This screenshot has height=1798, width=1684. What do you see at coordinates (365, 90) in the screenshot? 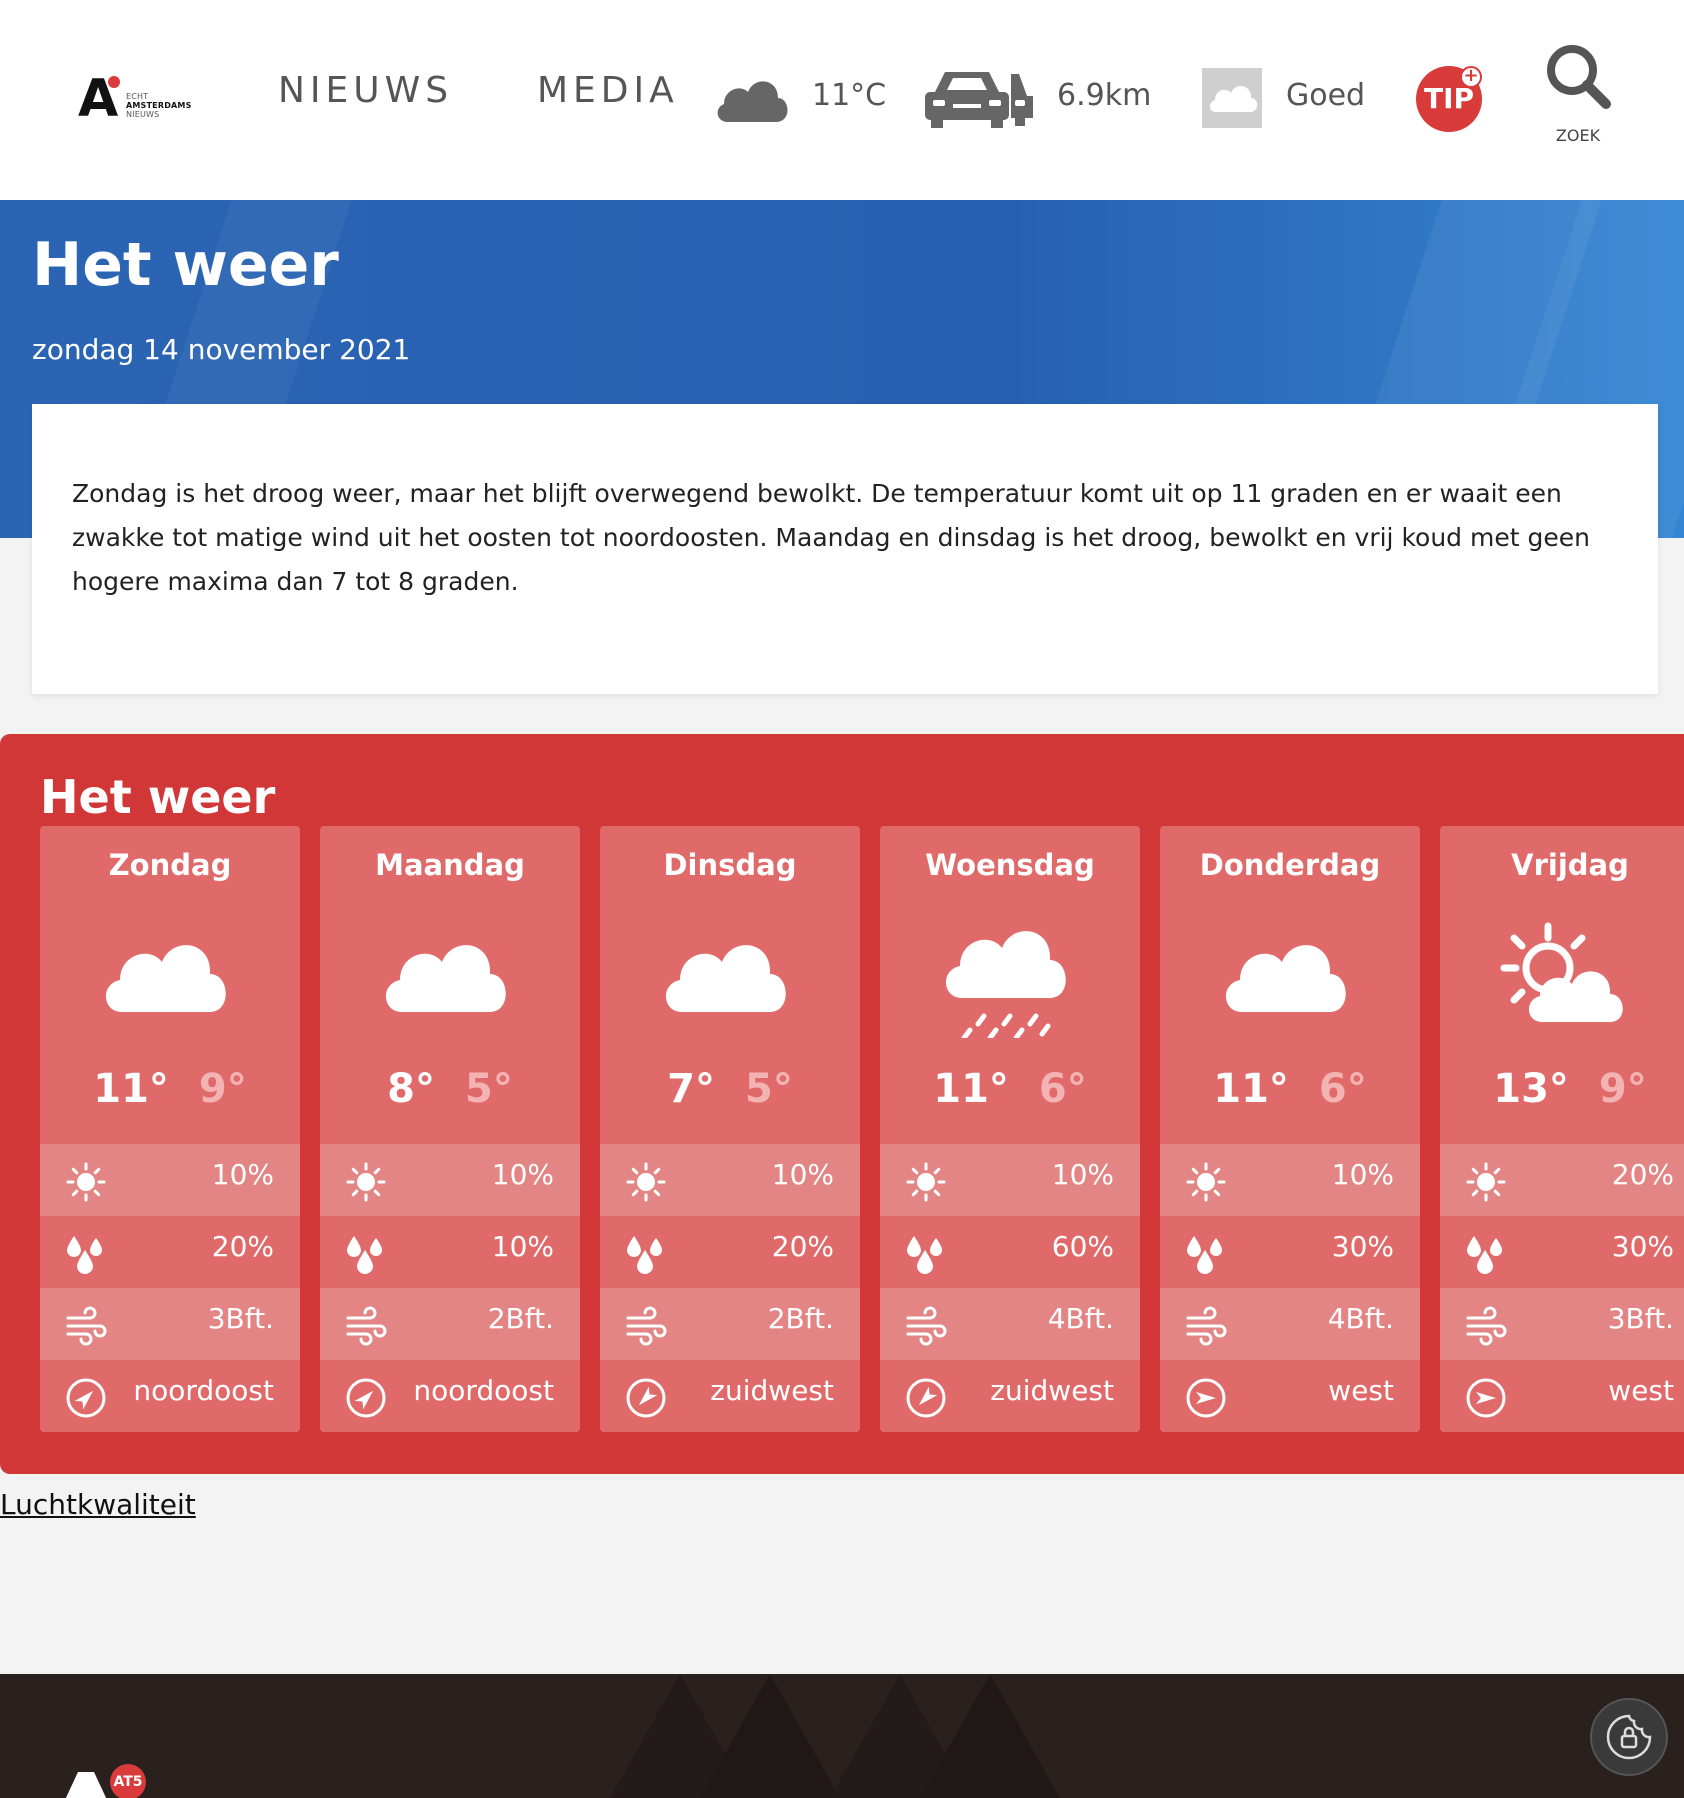
I see `nav-nieuws: NIEUWS` at bounding box center [365, 90].